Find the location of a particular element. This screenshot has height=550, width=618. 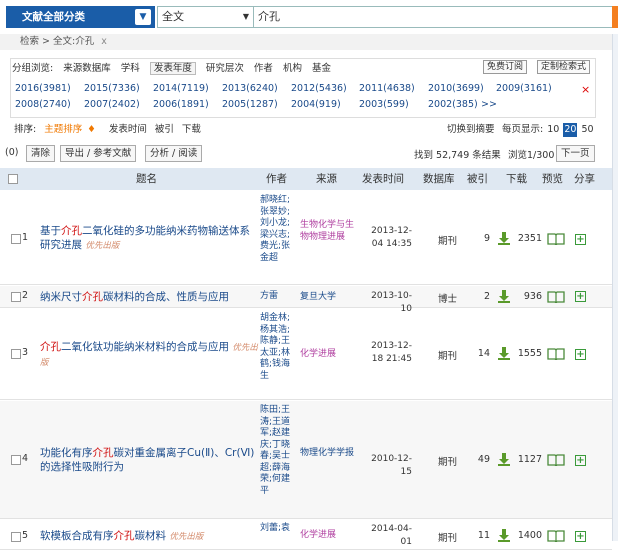

year-link: 2009(3161) is located at coordinates (524, 88).